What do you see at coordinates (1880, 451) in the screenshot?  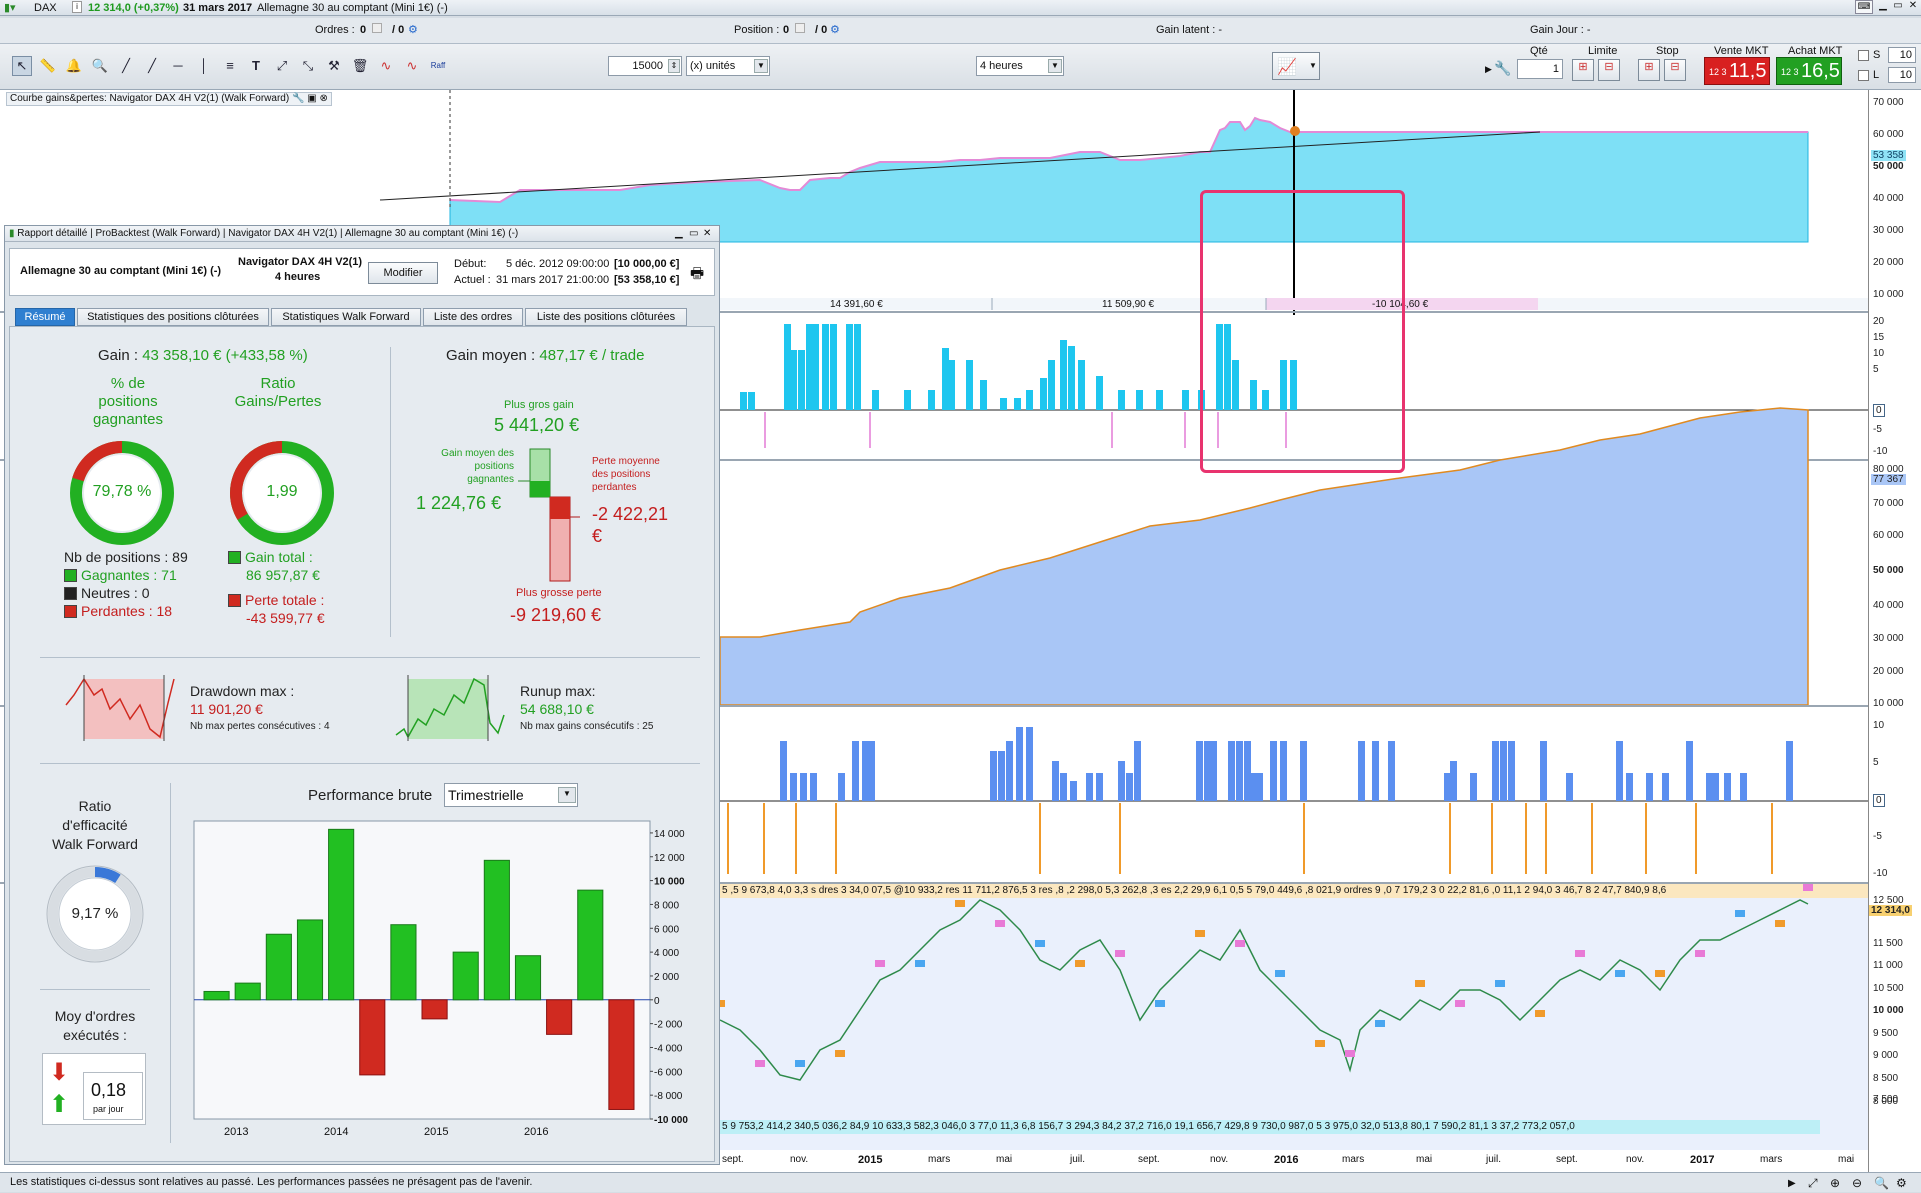 I see `y-tick: -10` at bounding box center [1880, 451].